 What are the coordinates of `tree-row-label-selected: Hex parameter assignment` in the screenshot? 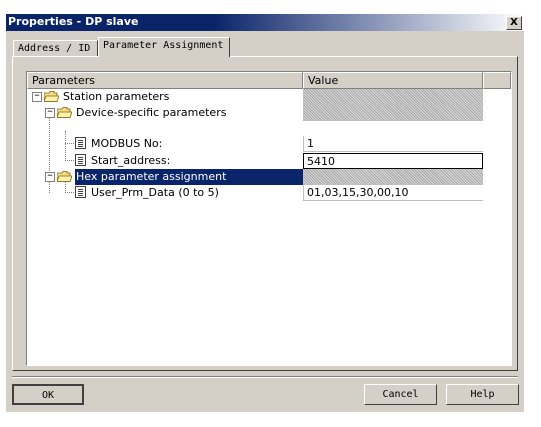 It's located at (189, 177).